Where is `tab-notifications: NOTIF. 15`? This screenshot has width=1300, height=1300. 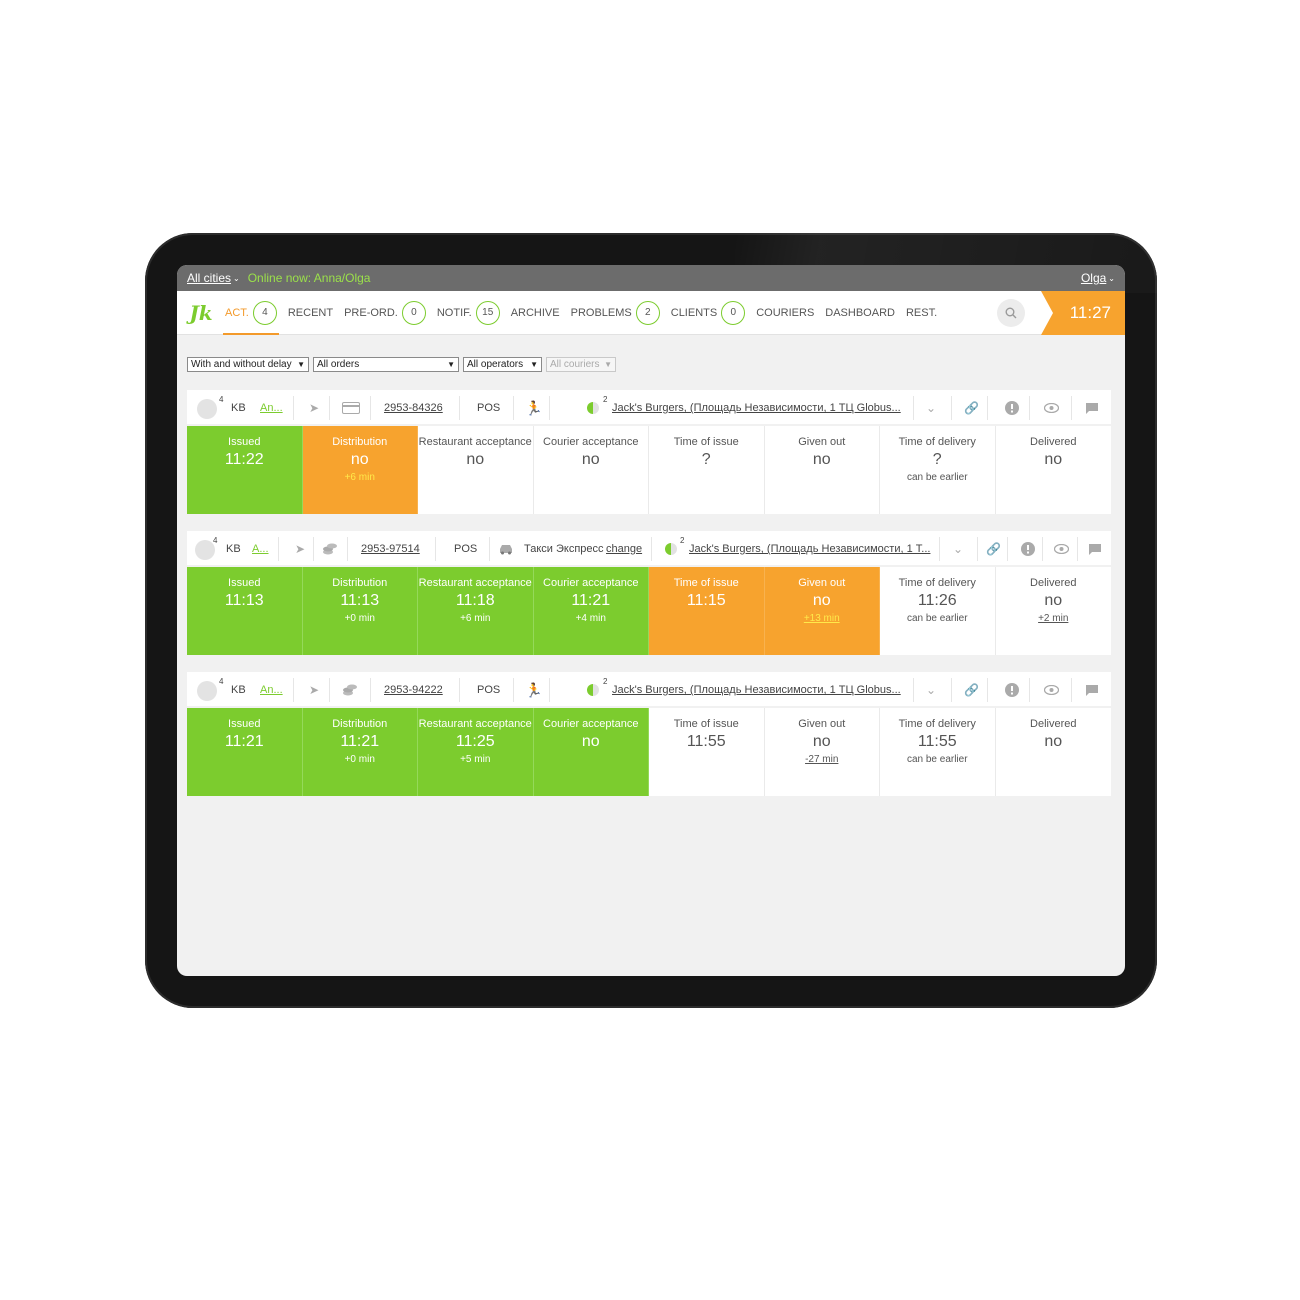 tab-notifications: NOTIF. 15 is located at coordinates (468, 313).